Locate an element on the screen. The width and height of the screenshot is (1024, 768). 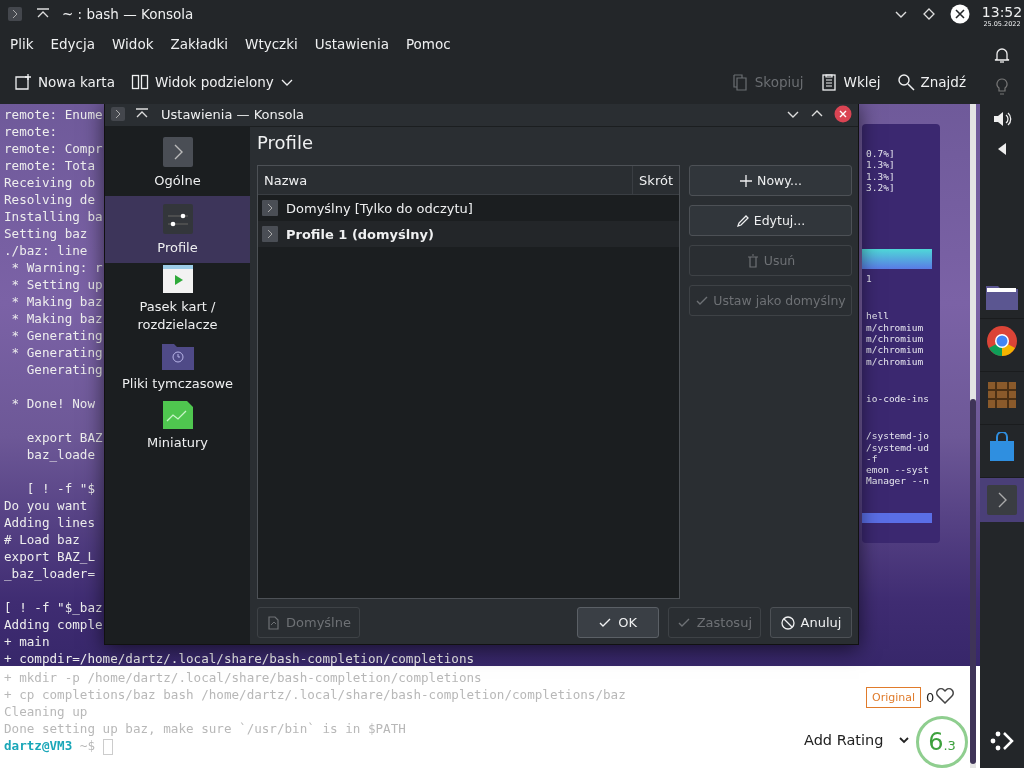
play-window-icon is located at coordinates (177, 279).